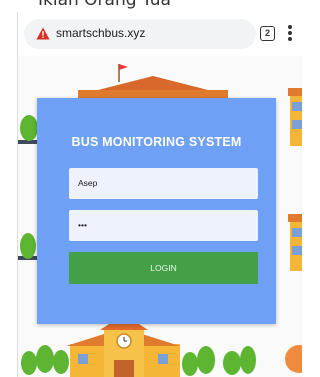 The width and height of the screenshot is (320, 377). What do you see at coordinates (104, 5) in the screenshot?
I see `cropped-caption: Iklan Orang Tua` at bounding box center [104, 5].